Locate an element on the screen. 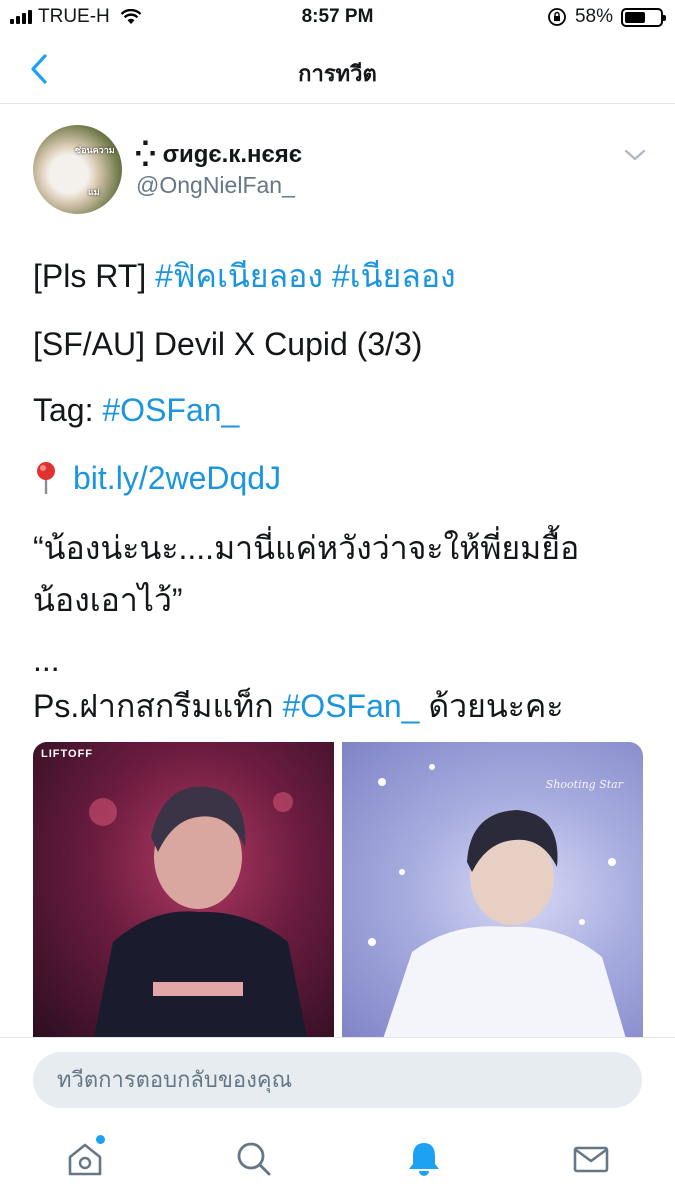  tweet-line: [Pls RT] #ฟิคเนียลอง #เนียลอง is located at coordinates (244, 276).